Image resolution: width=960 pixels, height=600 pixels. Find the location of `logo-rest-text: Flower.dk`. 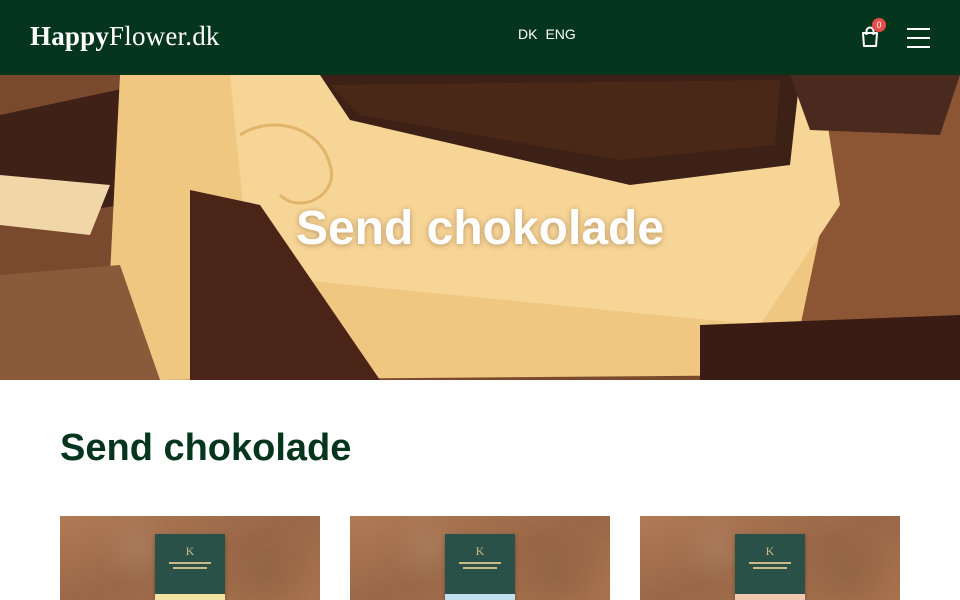

logo-rest-text: Flower.dk is located at coordinates (164, 36).